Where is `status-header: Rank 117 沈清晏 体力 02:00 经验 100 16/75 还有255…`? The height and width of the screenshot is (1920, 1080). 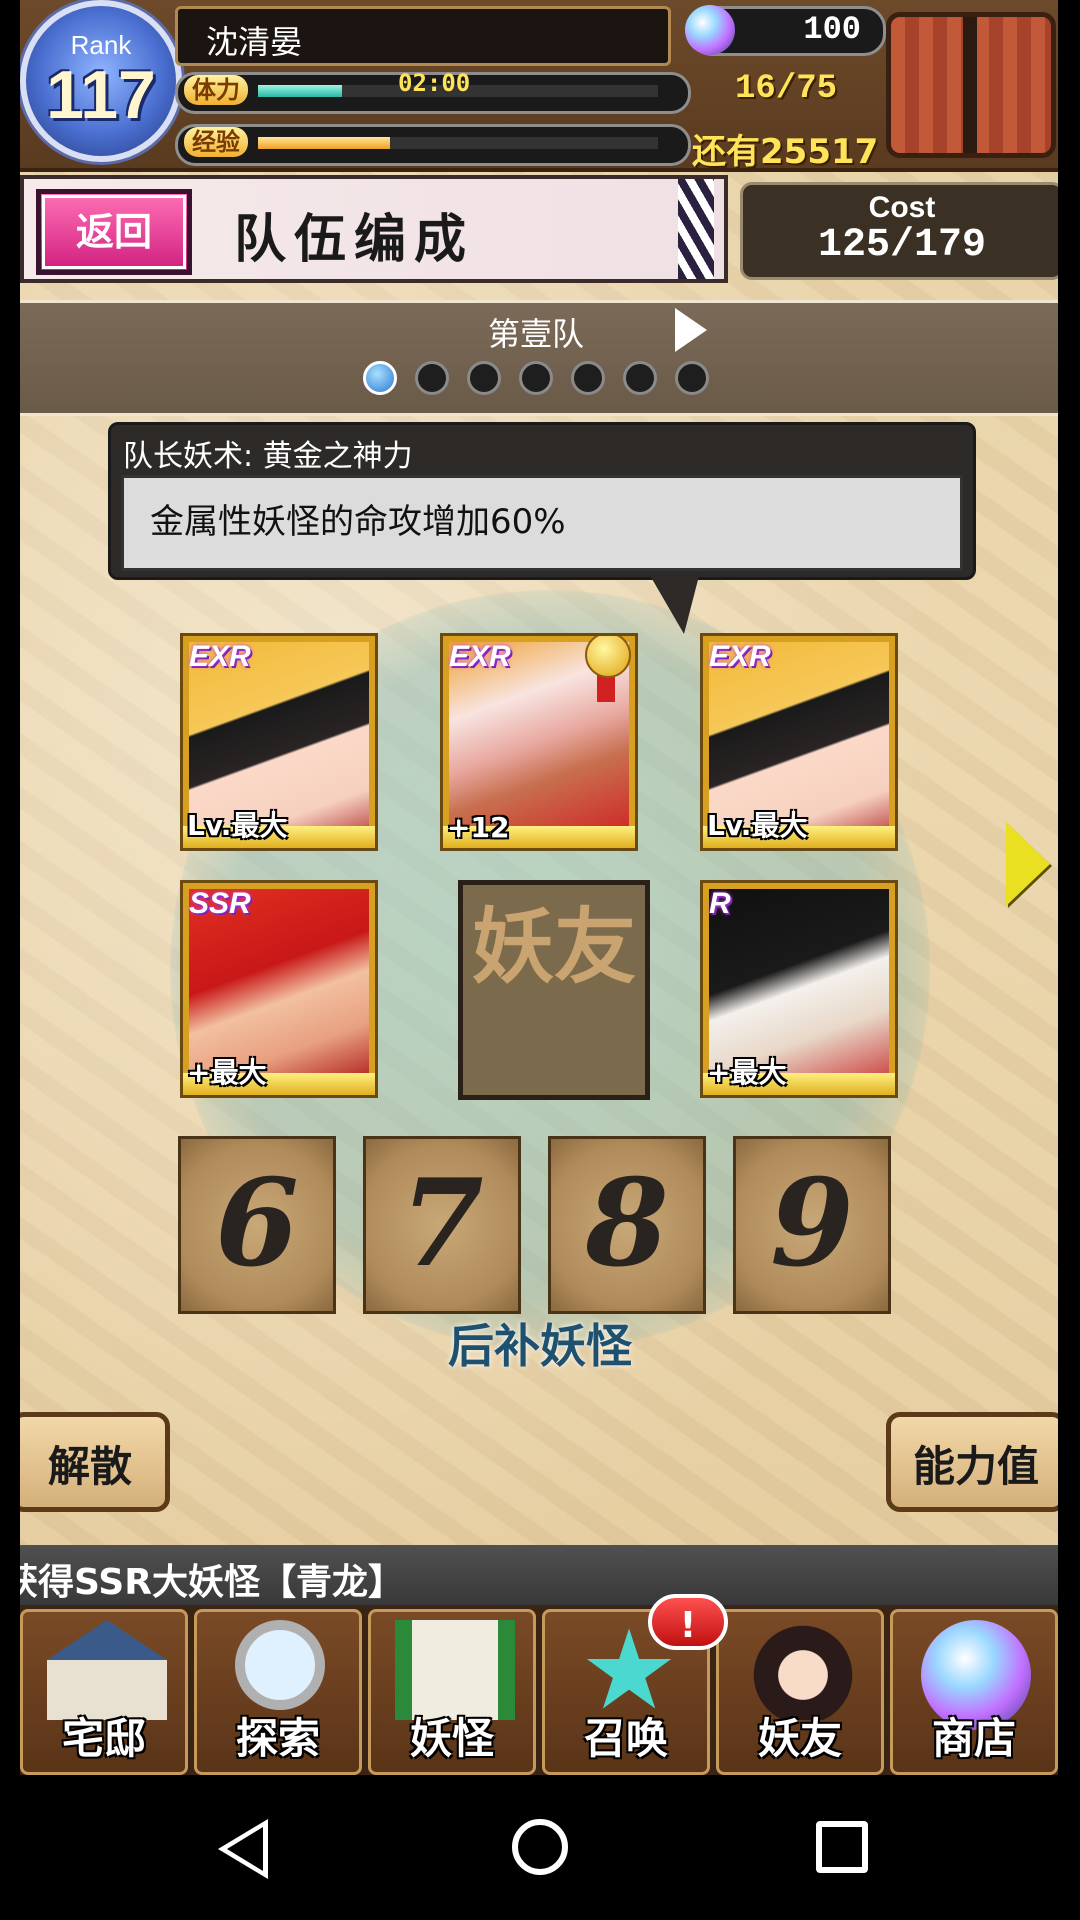 status-header: Rank 117 沈清晏 体力 02:00 经验 100 16/75 还有255… is located at coordinates (539, 86).